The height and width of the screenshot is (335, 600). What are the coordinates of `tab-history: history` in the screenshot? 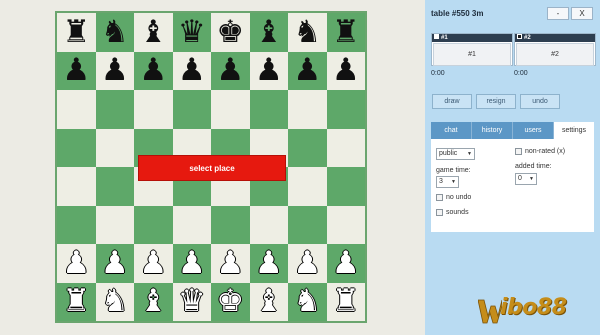 It's located at (492, 130).